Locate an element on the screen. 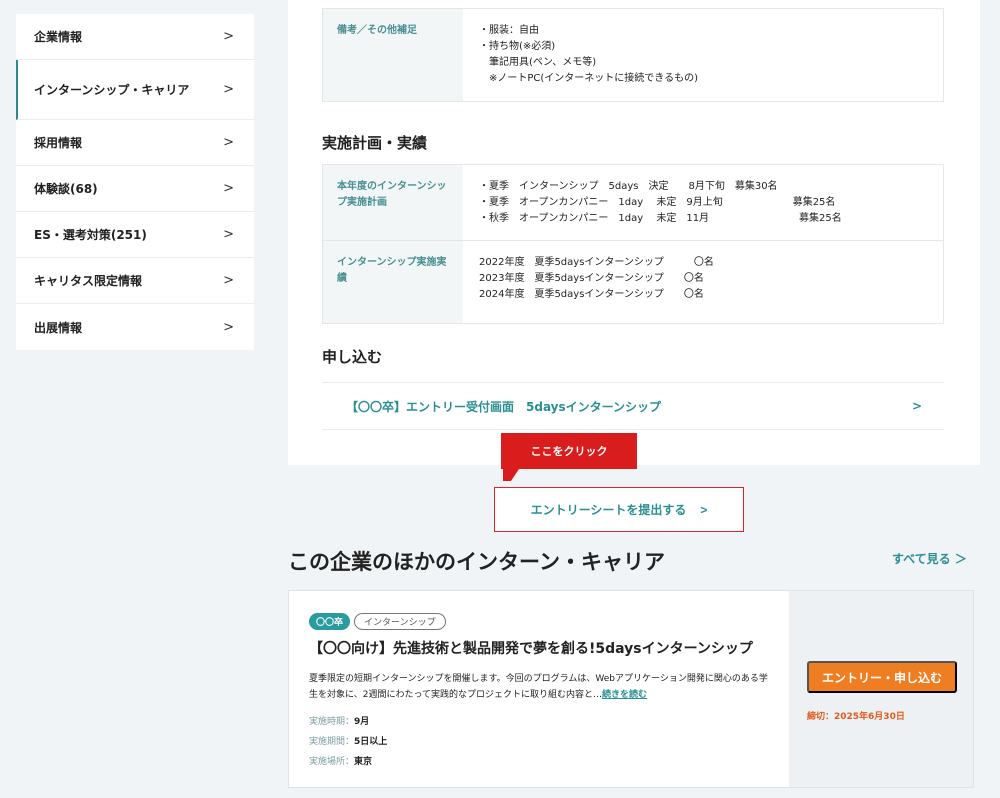  plan-line: ・夏季 インターンシップ 5days 決定 8月下旬 募集30名 is located at coordinates (628, 186).